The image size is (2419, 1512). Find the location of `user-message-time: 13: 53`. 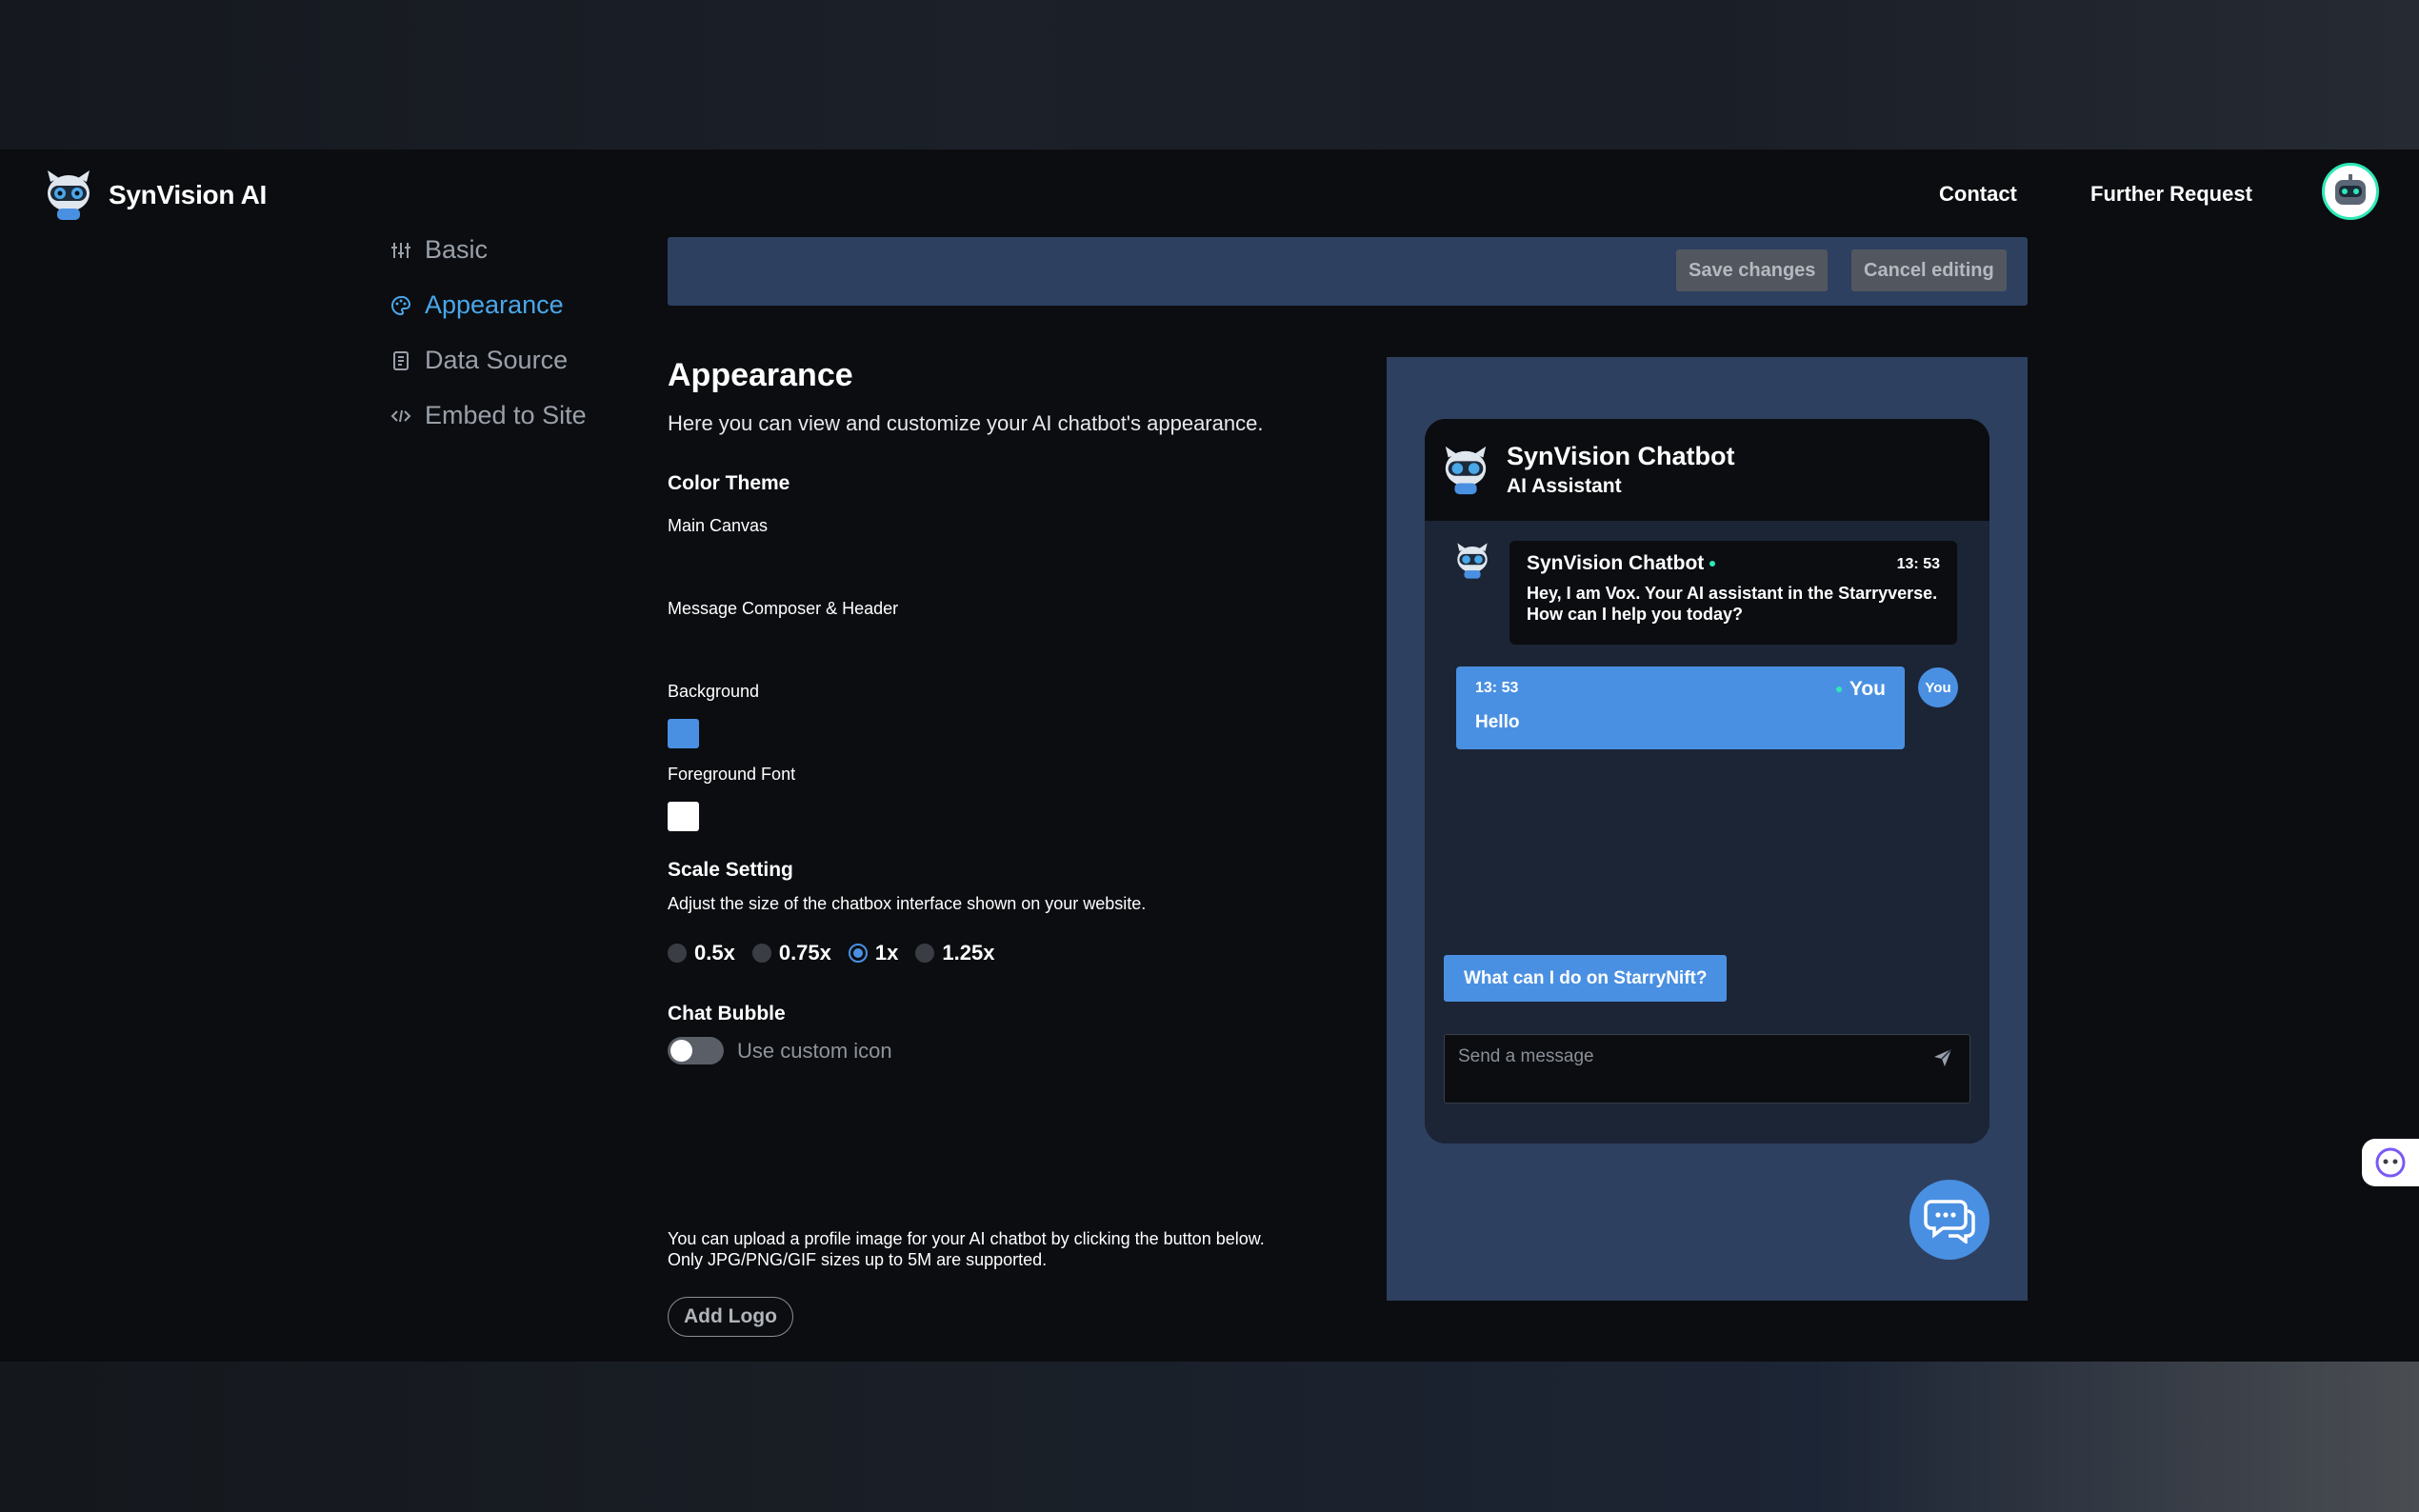

user-message-time: 13: 53 is located at coordinates (1497, 688).